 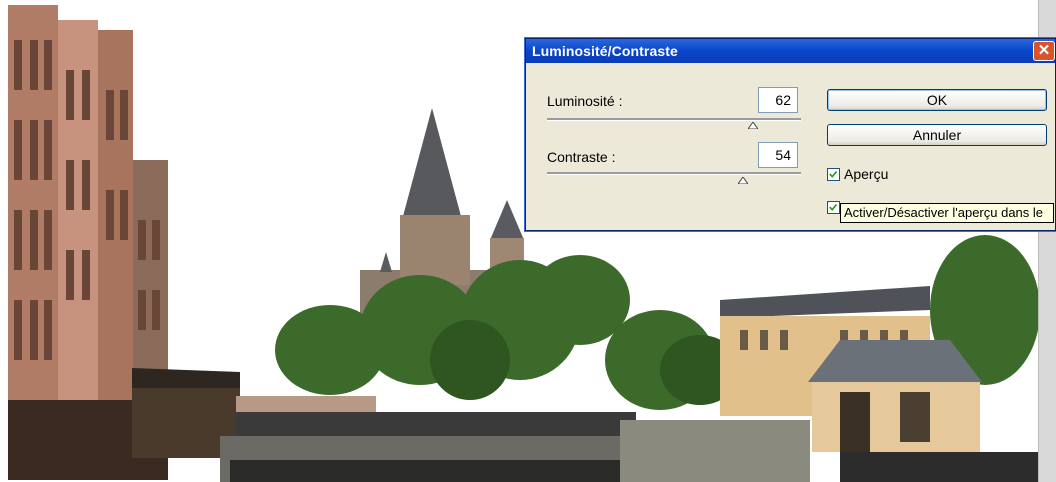 I want to click on close-button: ✕, so click(x=1044, y=51).